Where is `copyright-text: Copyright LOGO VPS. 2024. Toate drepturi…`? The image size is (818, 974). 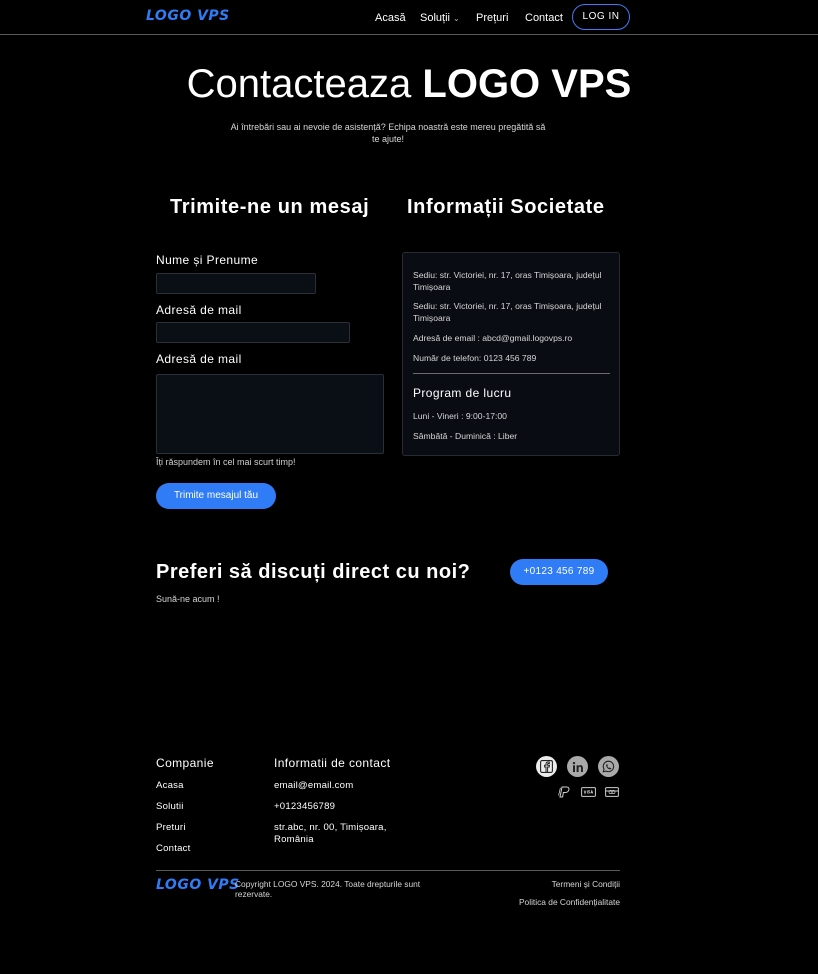 copyright-text: Copyright LOGO VPS. 2024. Toate drepturi… is located at coordinates (328, 889).